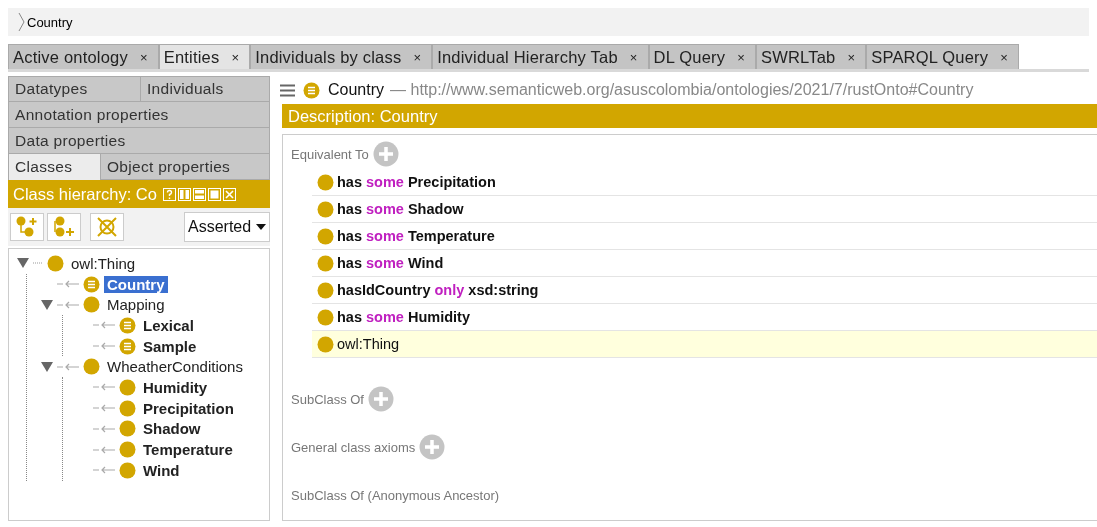  What do you see at coordinates (199, 194) in the screenshot?
I see `split-horizontal-icon` at bounding box center [199, 194].